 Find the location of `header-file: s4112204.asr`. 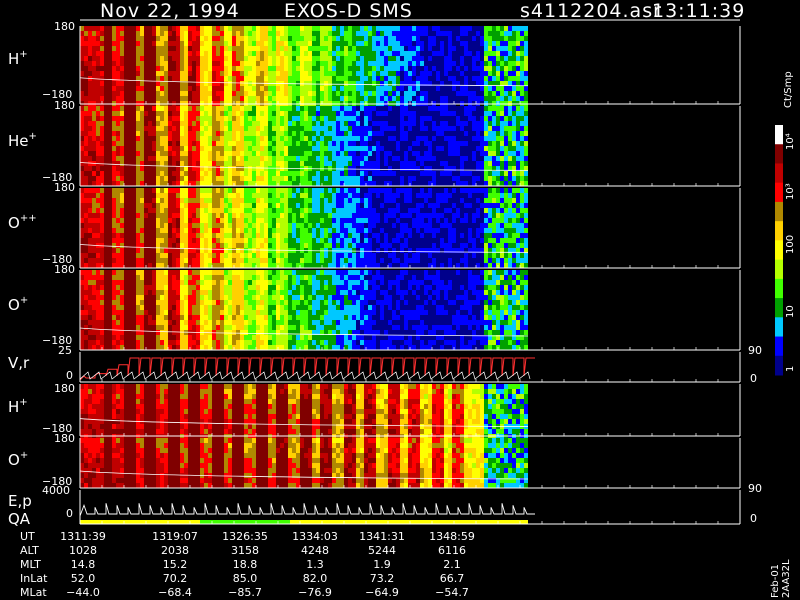

header-file: s4112204.asr is located at coordinates (591, 11).